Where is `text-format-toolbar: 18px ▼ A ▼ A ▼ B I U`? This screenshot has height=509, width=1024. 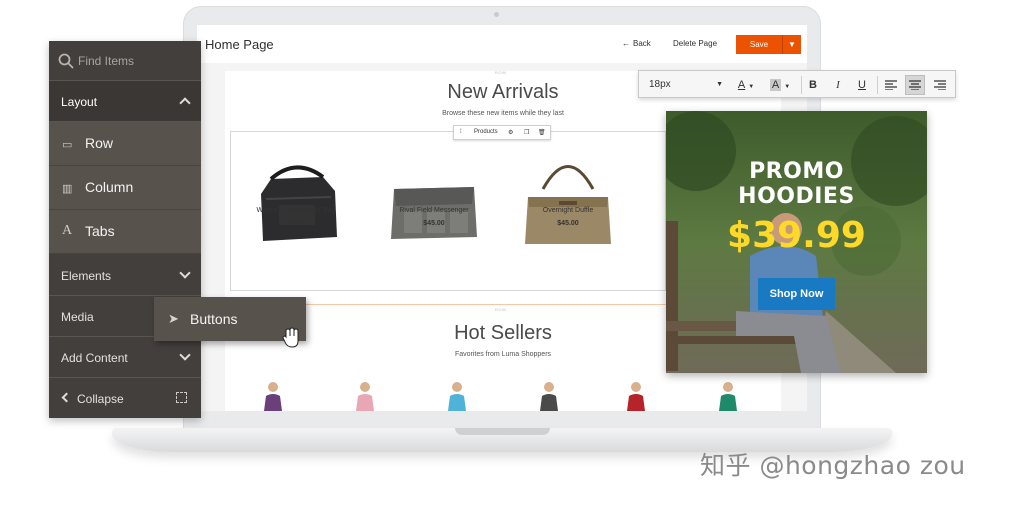
text-format-toolbar: 18px ▼ A ▼ A ▼ B I U is located at coordinates (797, 84).